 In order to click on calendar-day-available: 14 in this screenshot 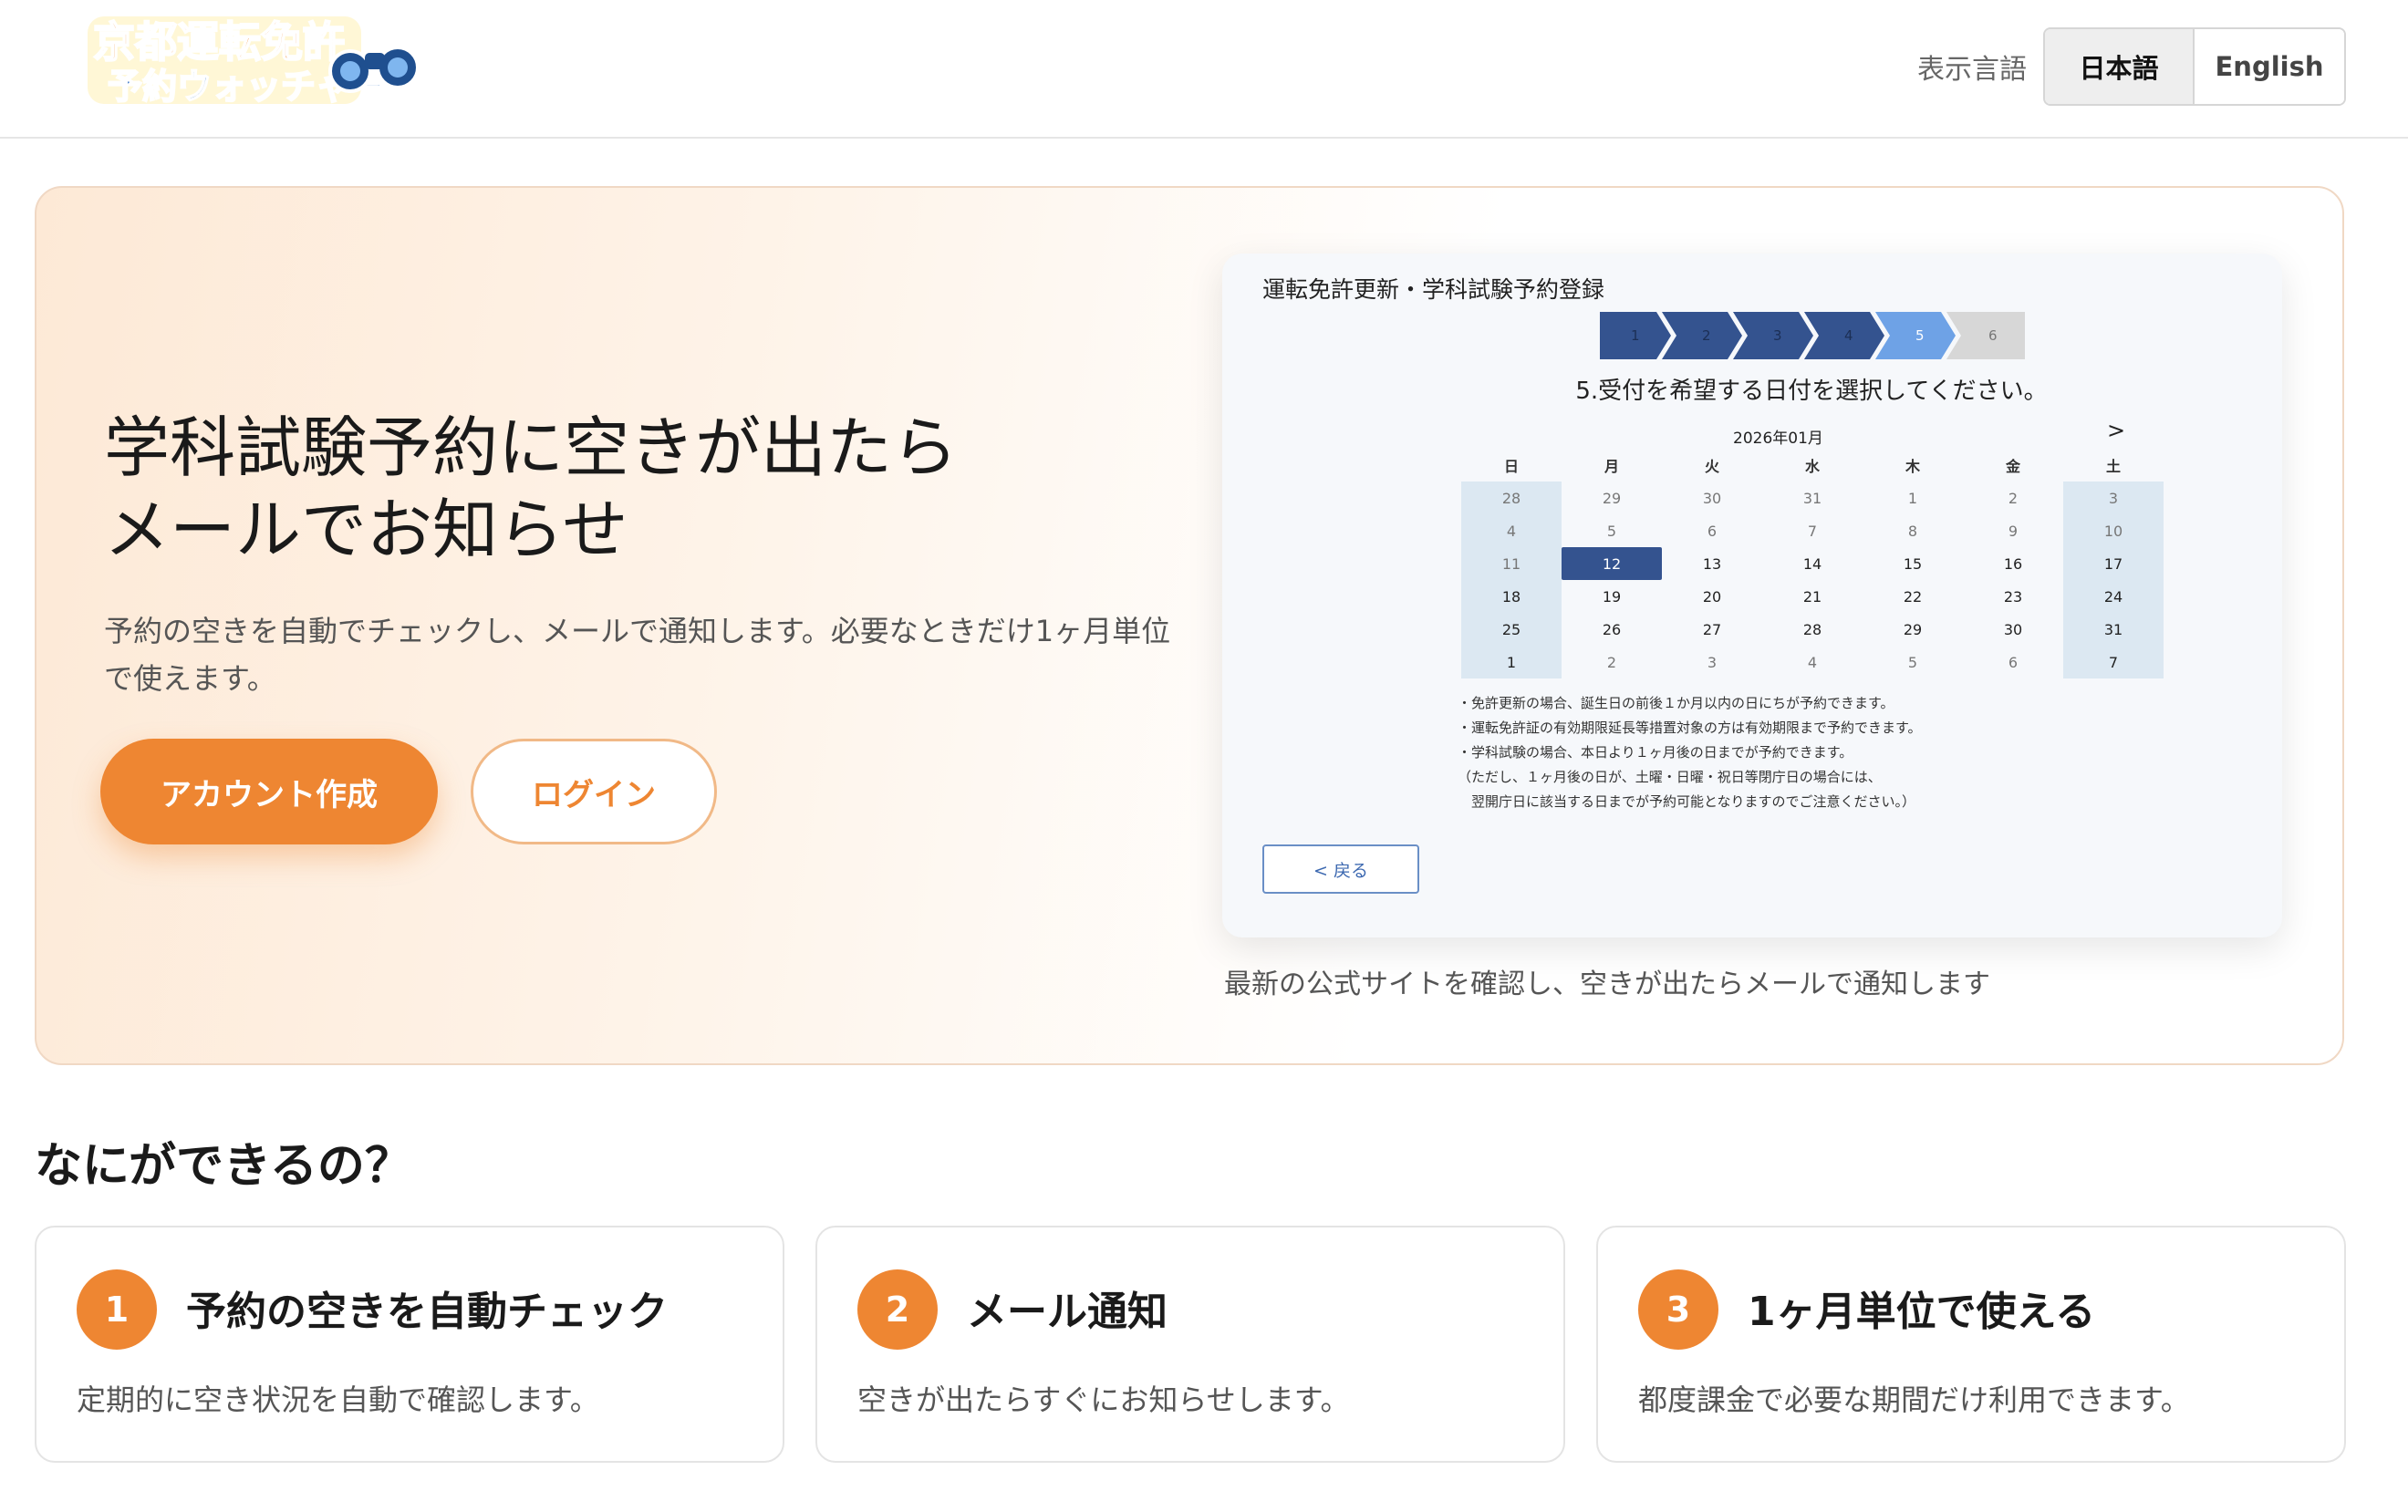, I will do `click(1813, 563)`.